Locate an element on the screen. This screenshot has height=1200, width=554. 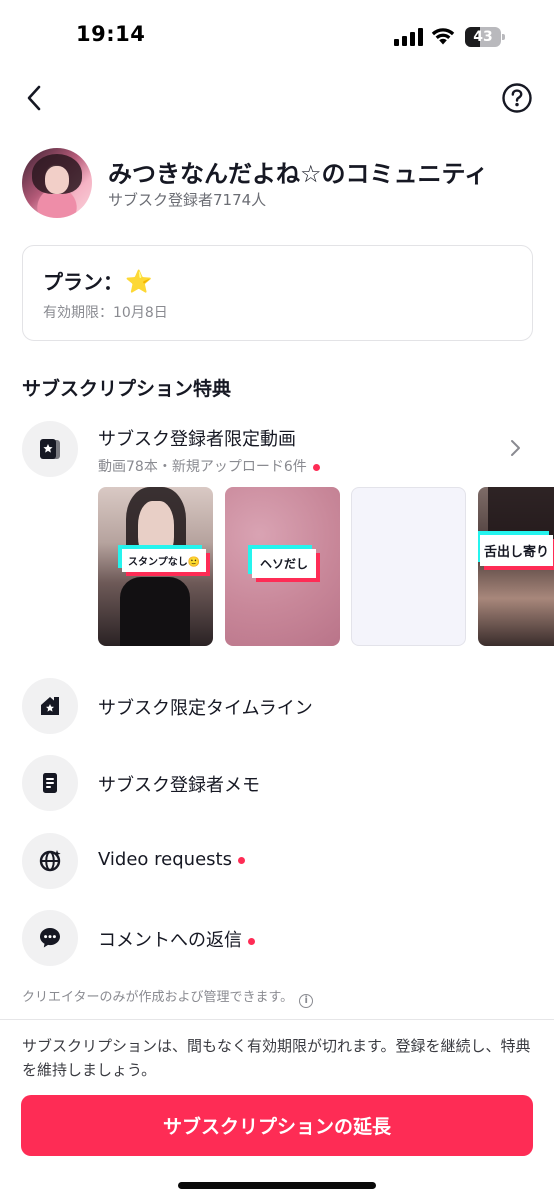
battery-level: 43 is located at coordinates (483, 37).